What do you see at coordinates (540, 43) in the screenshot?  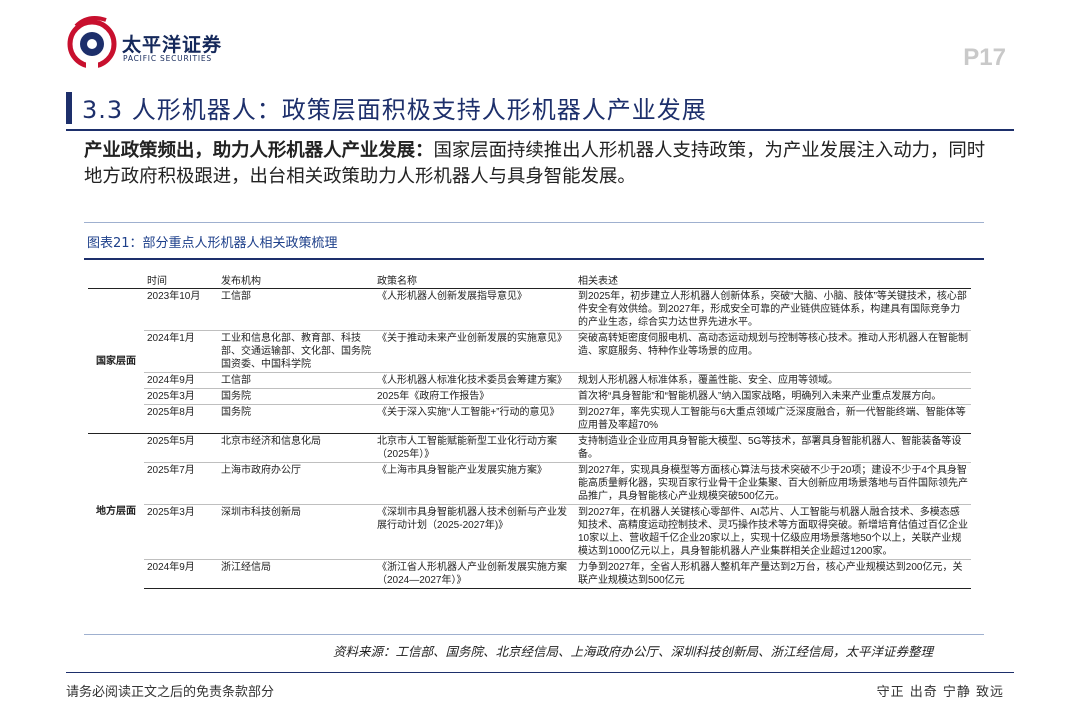 I see `page-header: 太平洋证券 PACIFIC SECURITIES P17` at bounding box center [540, 43].